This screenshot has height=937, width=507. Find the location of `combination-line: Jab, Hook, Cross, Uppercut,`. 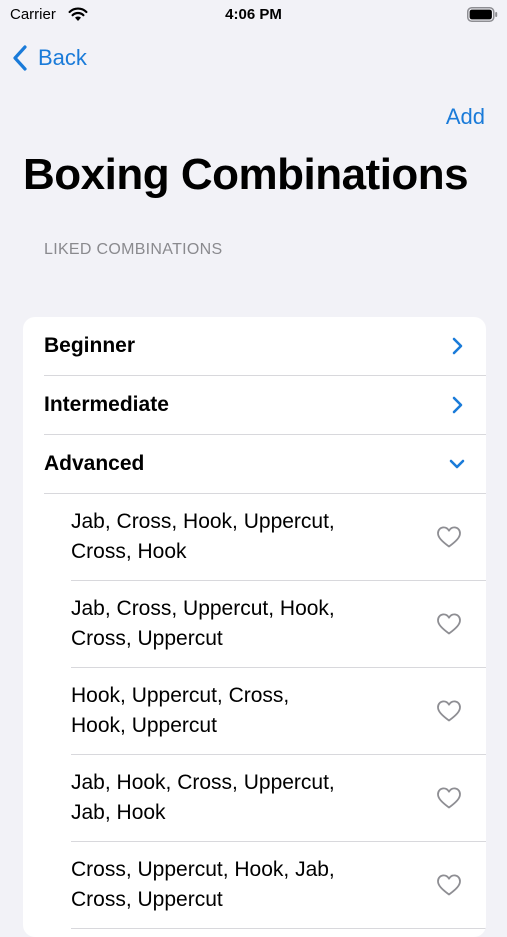

combination-line: Jab, Hook, Cross, Uppercut, is located at coordinates (203, 782).